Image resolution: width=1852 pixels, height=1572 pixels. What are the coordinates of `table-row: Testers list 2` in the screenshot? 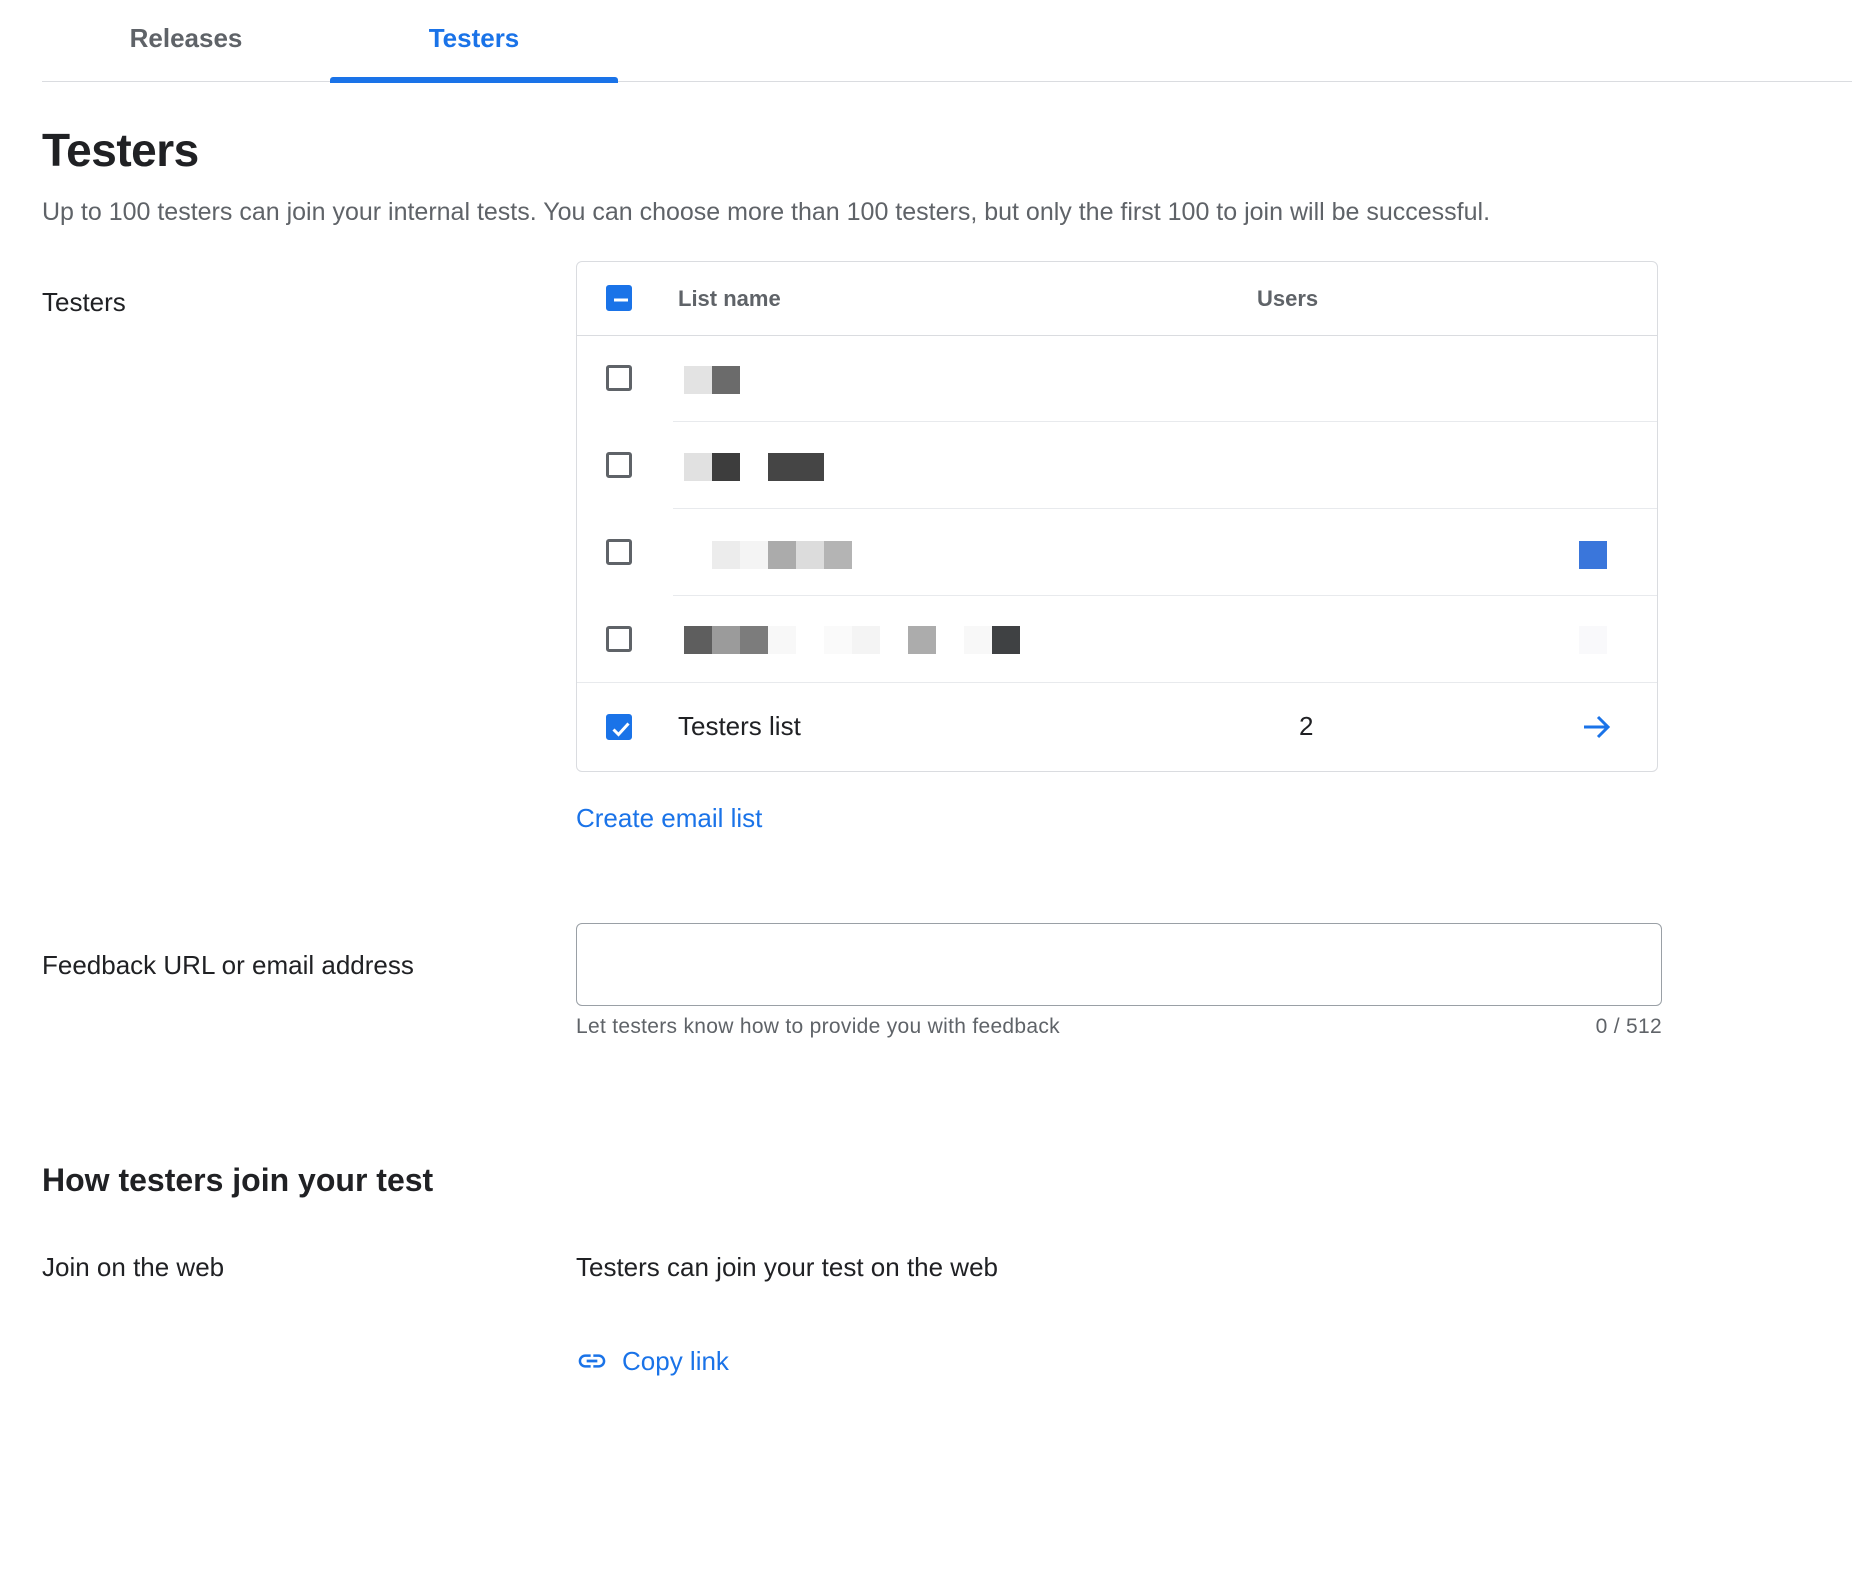 It's located at (1117, 726).